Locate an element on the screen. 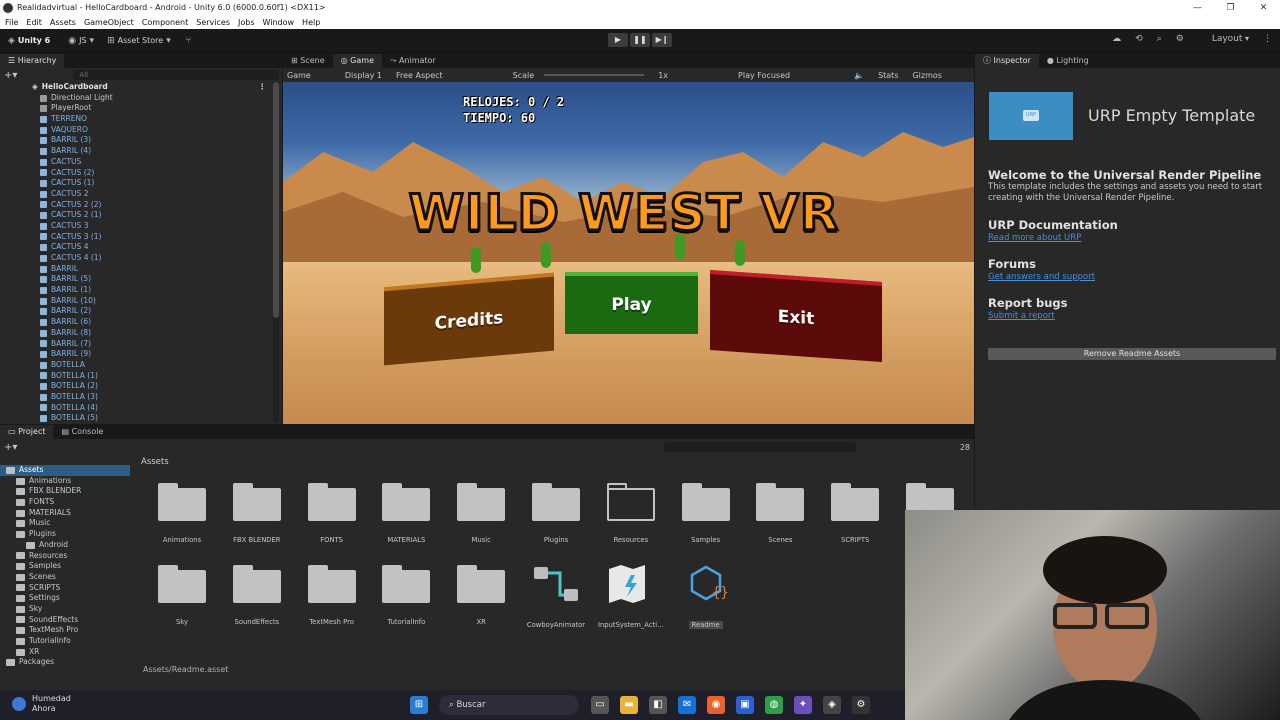 Image resolution: width=1280 pixels, height=720 pixels. taskbar-search: ⌕ Buscar is located at coordinates (509, 705).